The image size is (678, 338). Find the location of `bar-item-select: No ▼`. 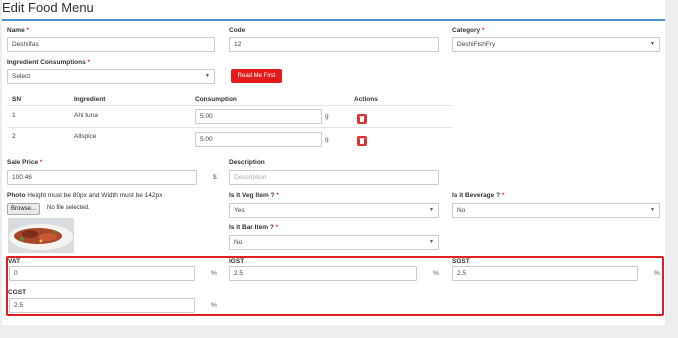

bar-item-select: No ▼ is located at coordinates (334, 242).